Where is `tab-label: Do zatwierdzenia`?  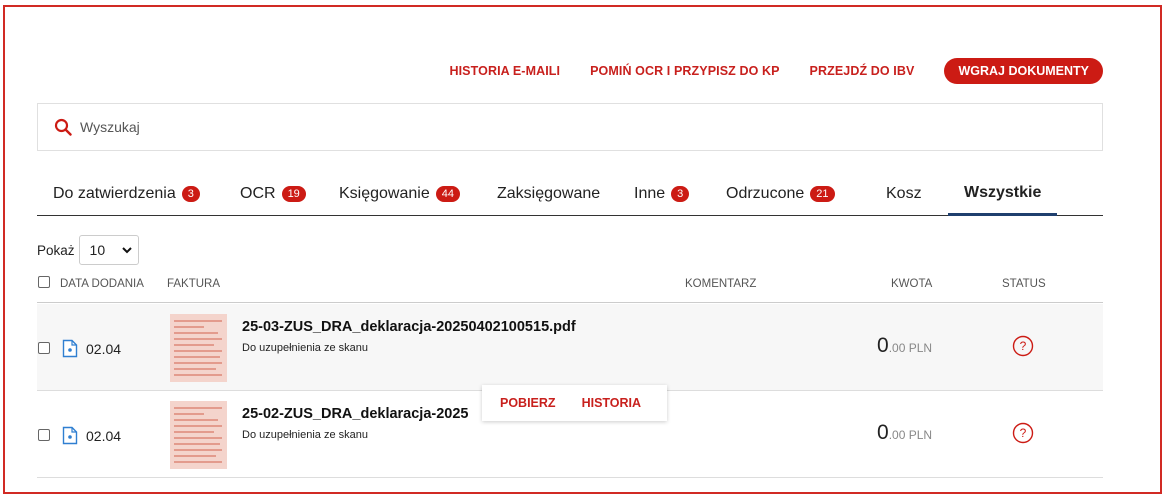
tab-label: Do zatwierdzenia is located at coordinates (114, 193).